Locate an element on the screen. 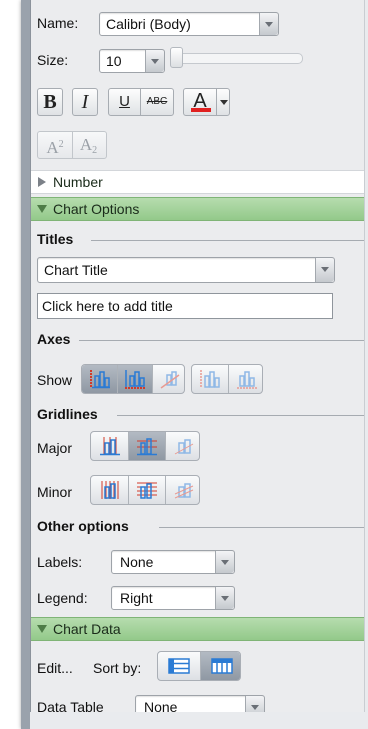  font-color-button: A is located at coordinates (200, 102).